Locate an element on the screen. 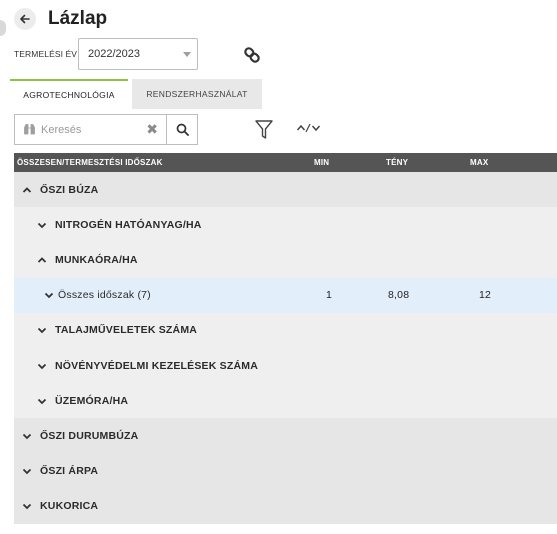 The width and height of the screenshot is (557, 534). table-row: KUKORICA is located at coordinates (285, 506).